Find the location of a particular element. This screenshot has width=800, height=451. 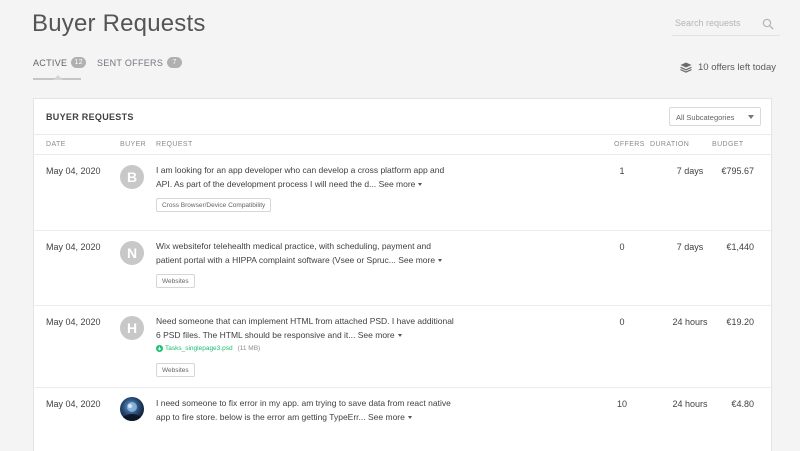

offers-left-text: 10 offers left today is located at coordinates (737, 67).